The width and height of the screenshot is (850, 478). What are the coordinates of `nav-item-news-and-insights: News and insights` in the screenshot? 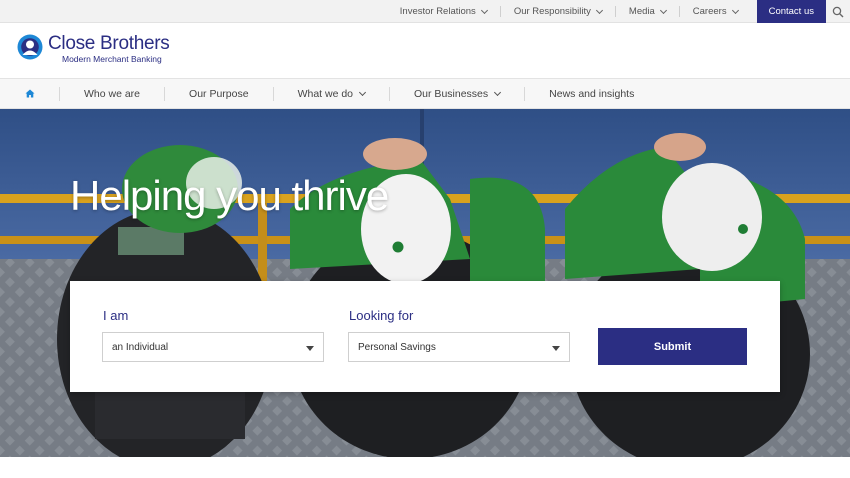 It's located at (591, 93).